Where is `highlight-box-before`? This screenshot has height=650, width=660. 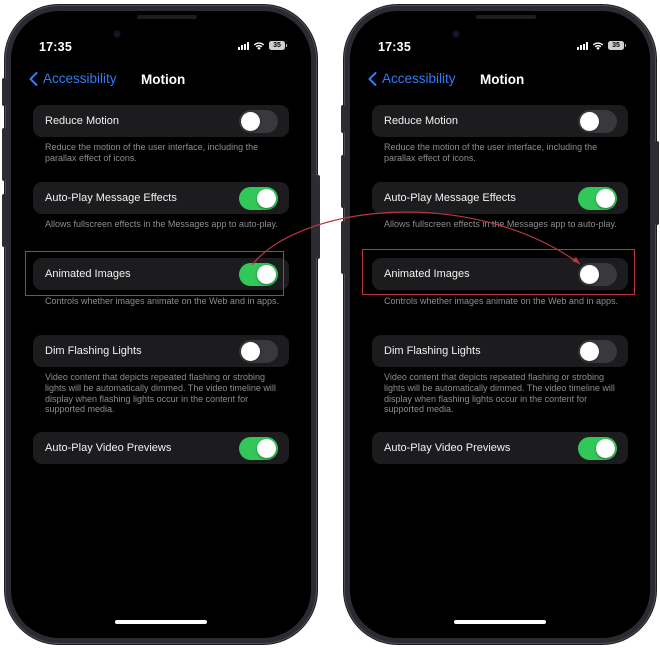 highlight-box-before is located at coordinates (154, 273).